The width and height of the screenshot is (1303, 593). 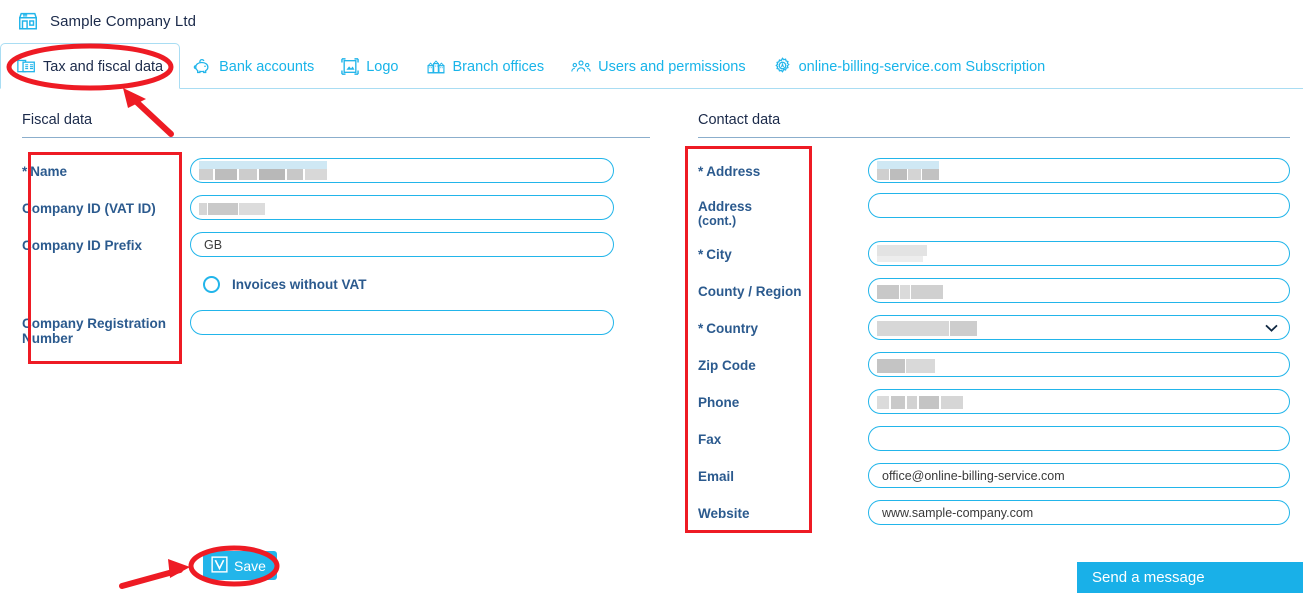 I want to click on input-website-value: www.sample-company.com, so click(x=958, y=512).